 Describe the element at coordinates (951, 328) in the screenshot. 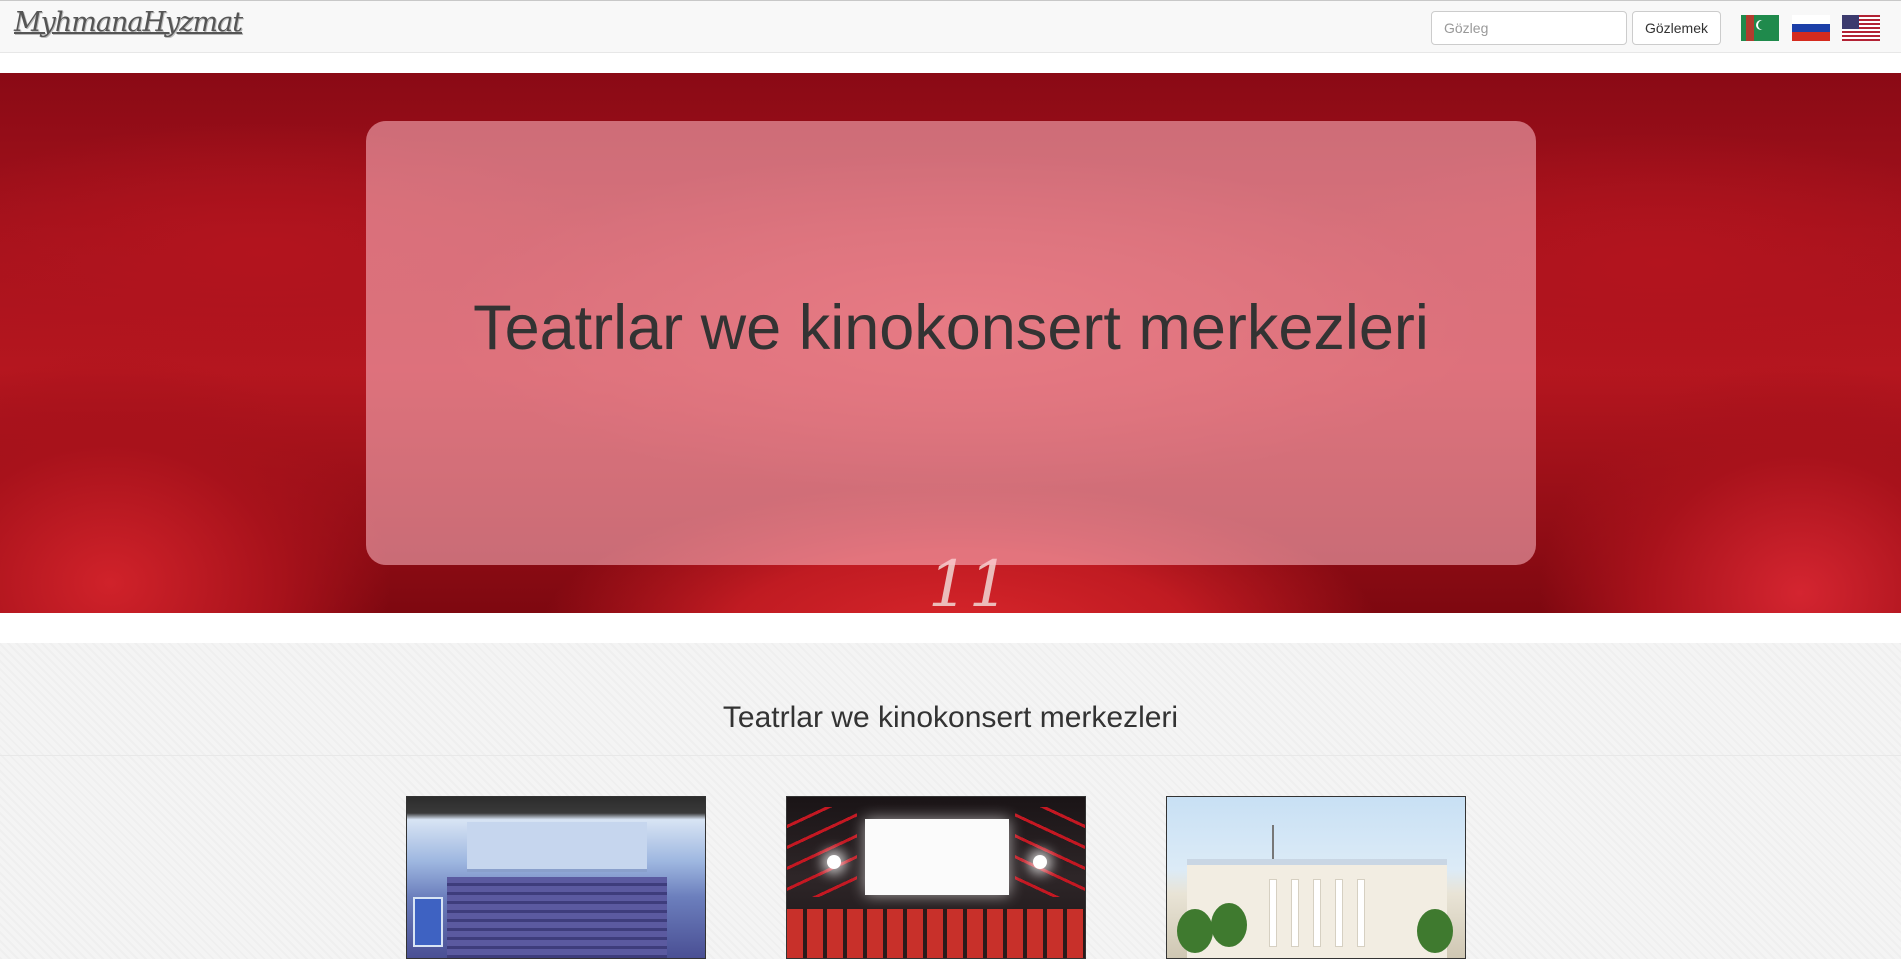

I see `hero-title: Teatrlar we kinokonsert merkezleri` at that location.